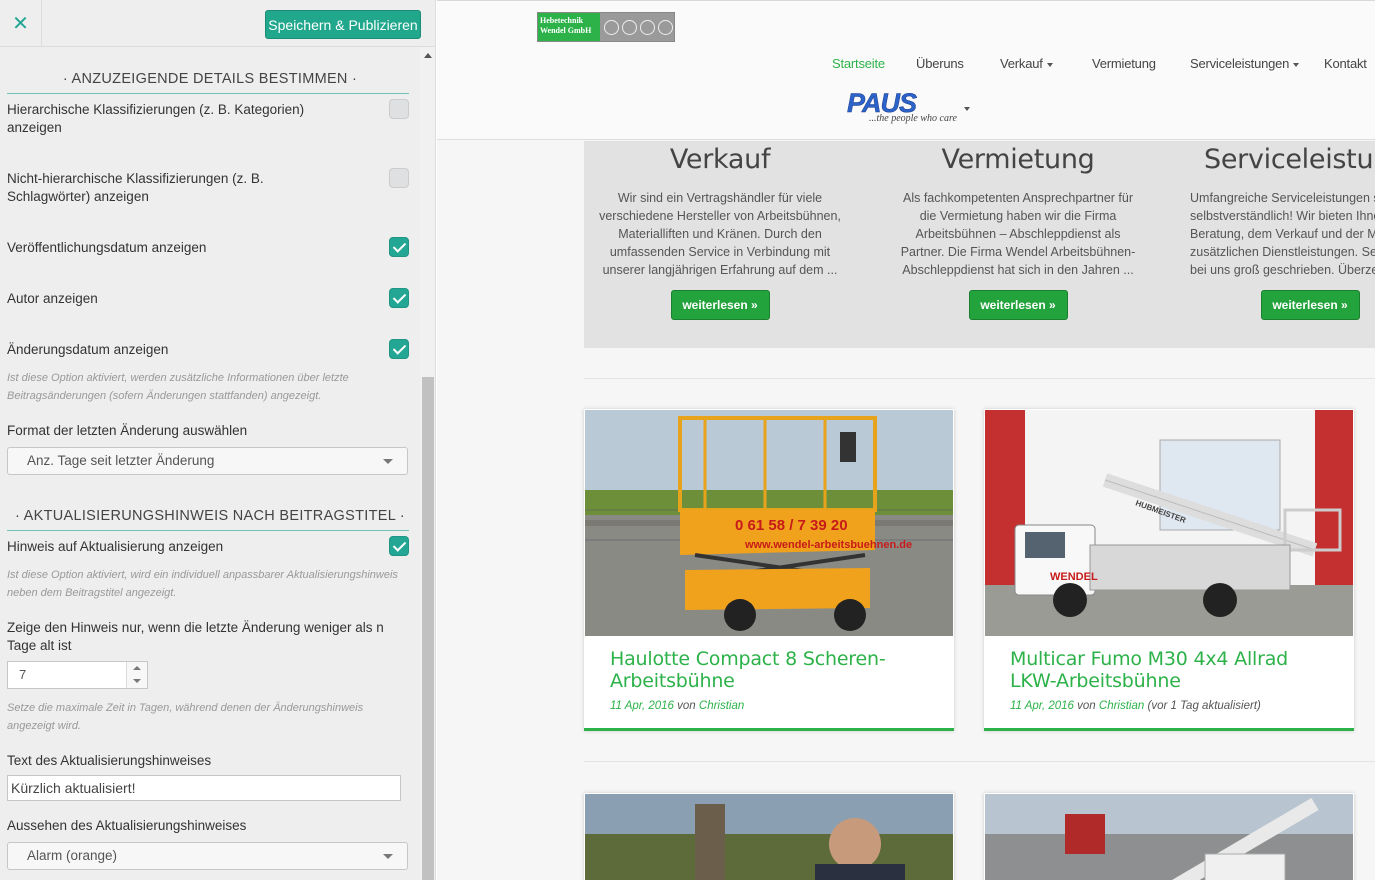 This screenshot has height=880, width=1375. I want to click on truck-platform-photo: WENDEL HUBMEISTER, so click(1169, 523).